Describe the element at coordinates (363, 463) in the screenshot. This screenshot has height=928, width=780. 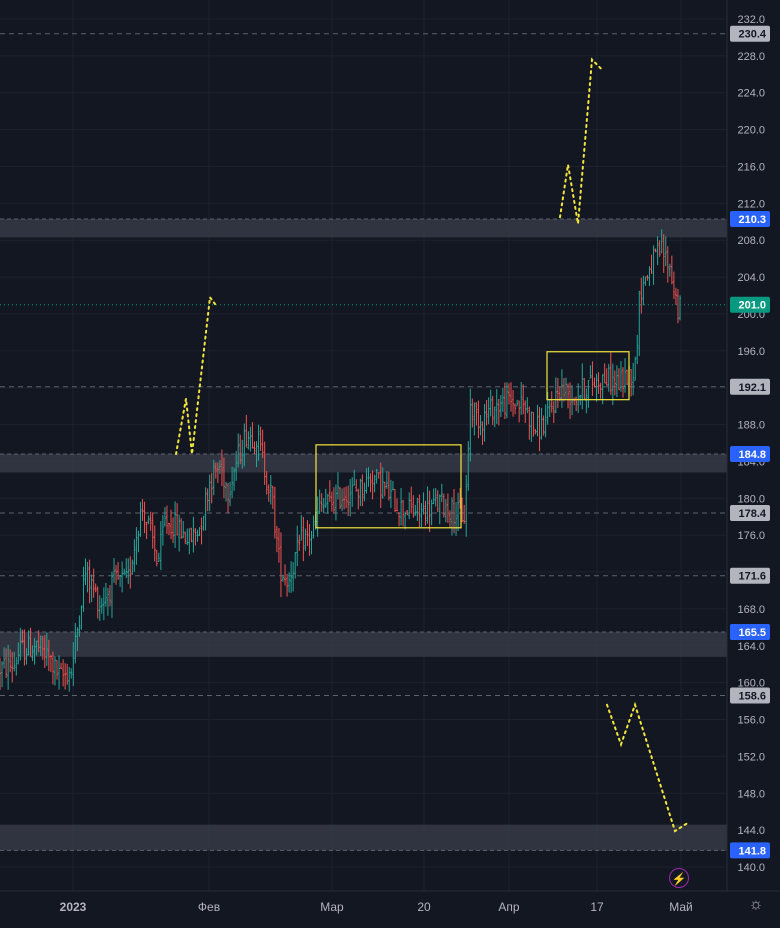
I see `support-resistance-zone` at that location.